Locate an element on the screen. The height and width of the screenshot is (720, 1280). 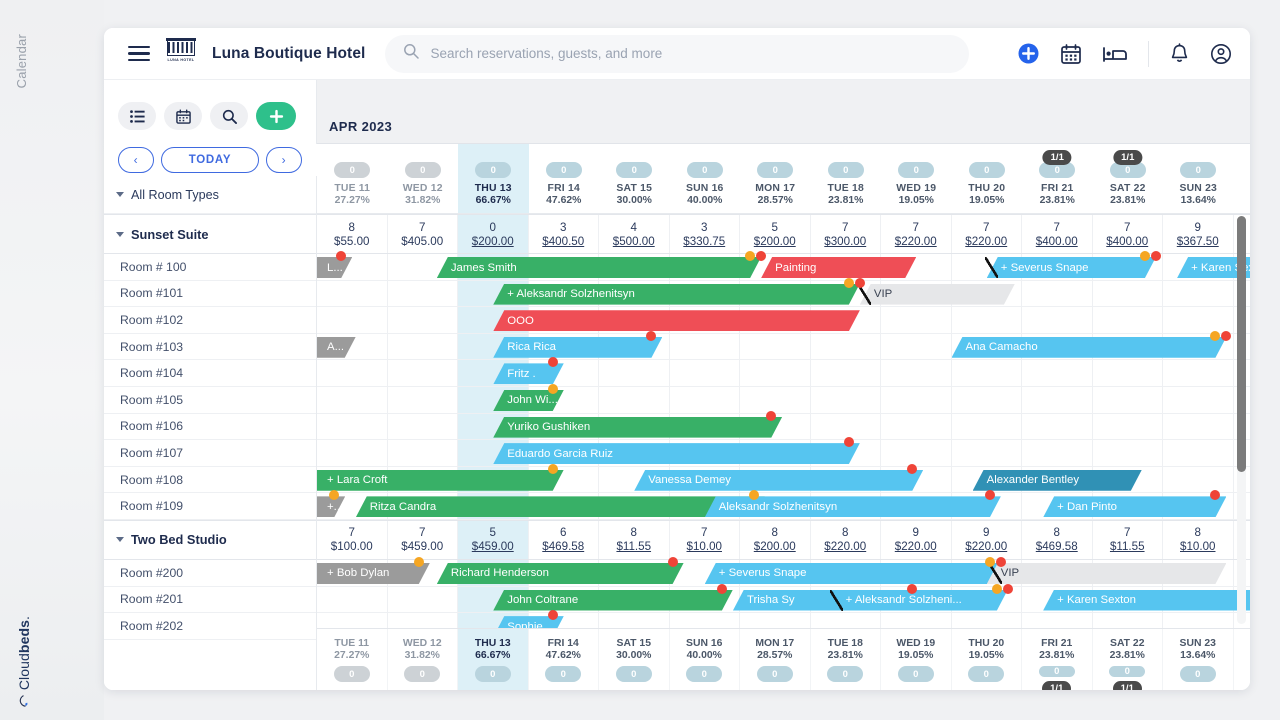
calendar-view-button is located at coordinates (183, 116).